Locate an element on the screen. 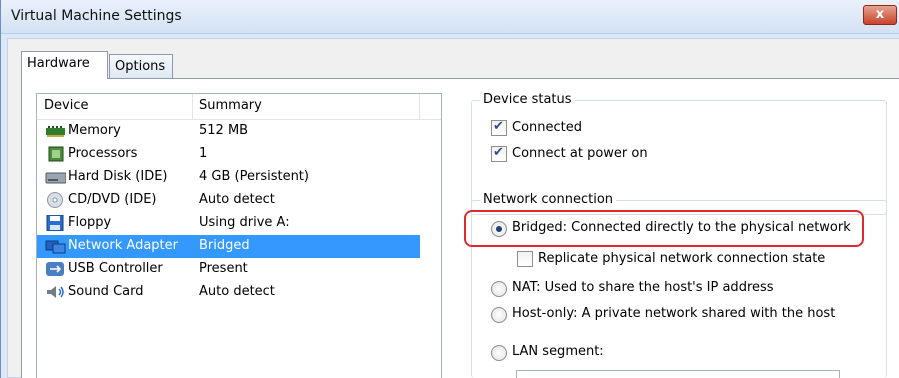  window-title: Virtual Machine Settings is located at coordinates (96, 16).